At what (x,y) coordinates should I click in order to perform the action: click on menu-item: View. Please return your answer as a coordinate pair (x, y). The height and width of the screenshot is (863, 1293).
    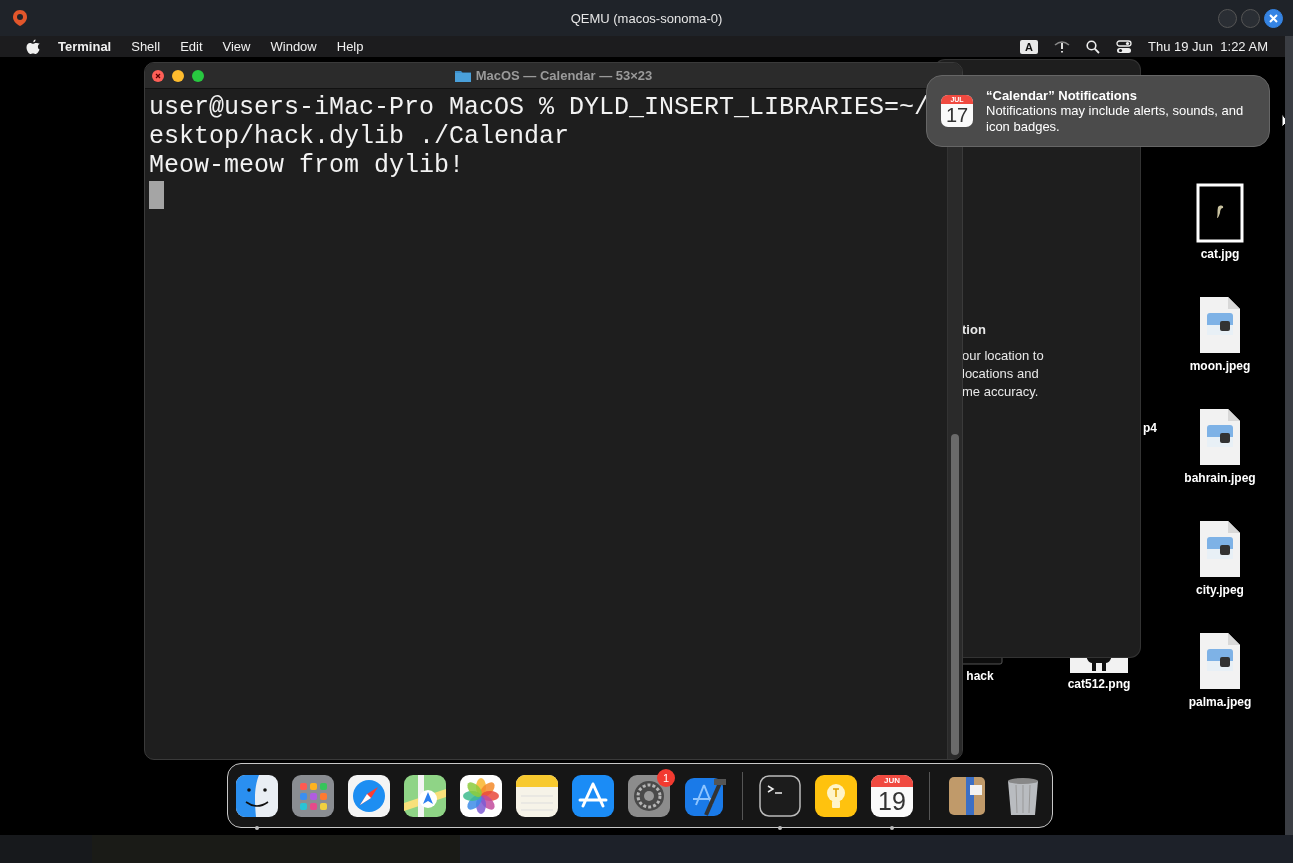
    Looking at the image, I should click on (236, 46).